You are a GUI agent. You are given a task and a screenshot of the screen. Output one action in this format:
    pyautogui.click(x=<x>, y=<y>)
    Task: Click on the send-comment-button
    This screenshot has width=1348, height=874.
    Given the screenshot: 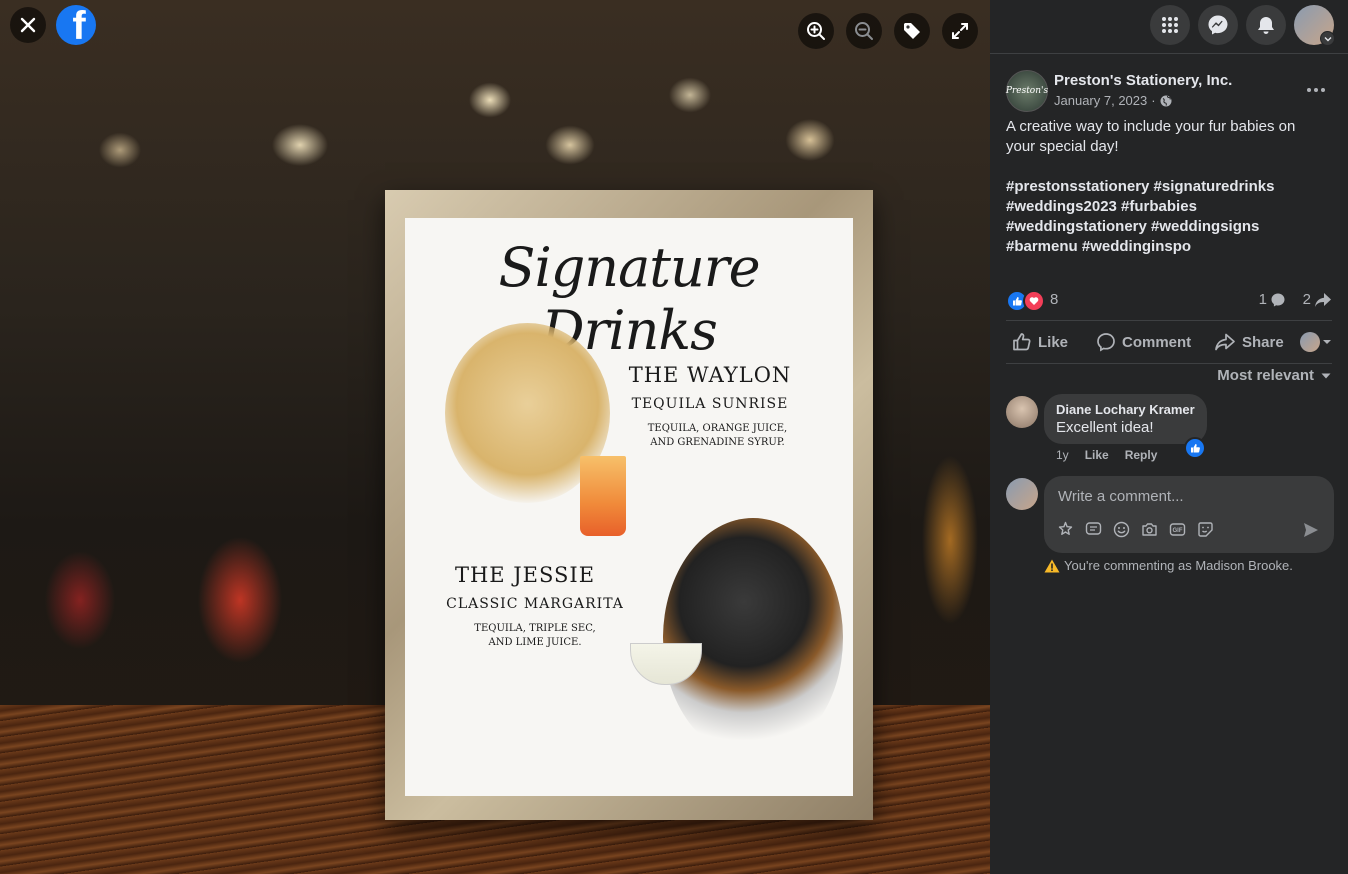 What is the action you would take?
    pyautogui.click(x=1311, y=532)
    